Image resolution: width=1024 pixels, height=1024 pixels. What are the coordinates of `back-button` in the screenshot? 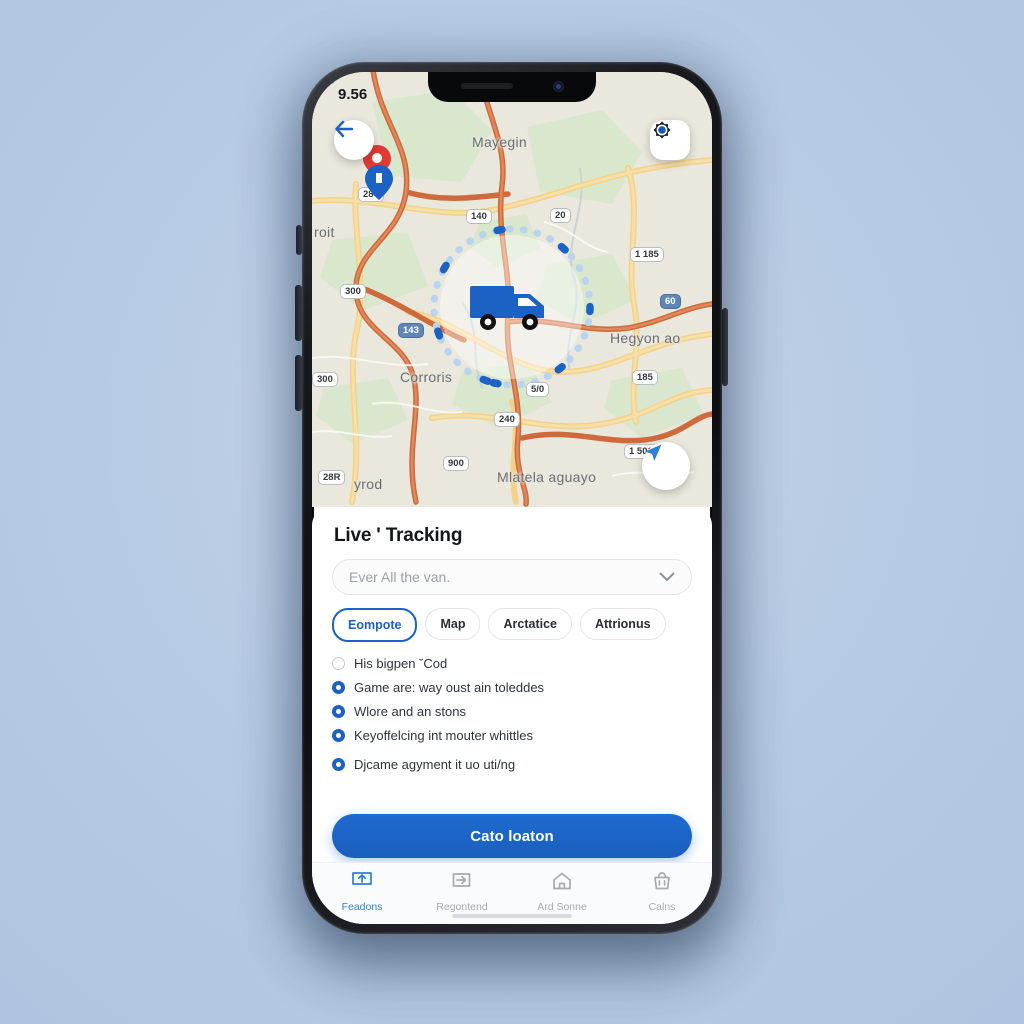 It's located at (354, 140).